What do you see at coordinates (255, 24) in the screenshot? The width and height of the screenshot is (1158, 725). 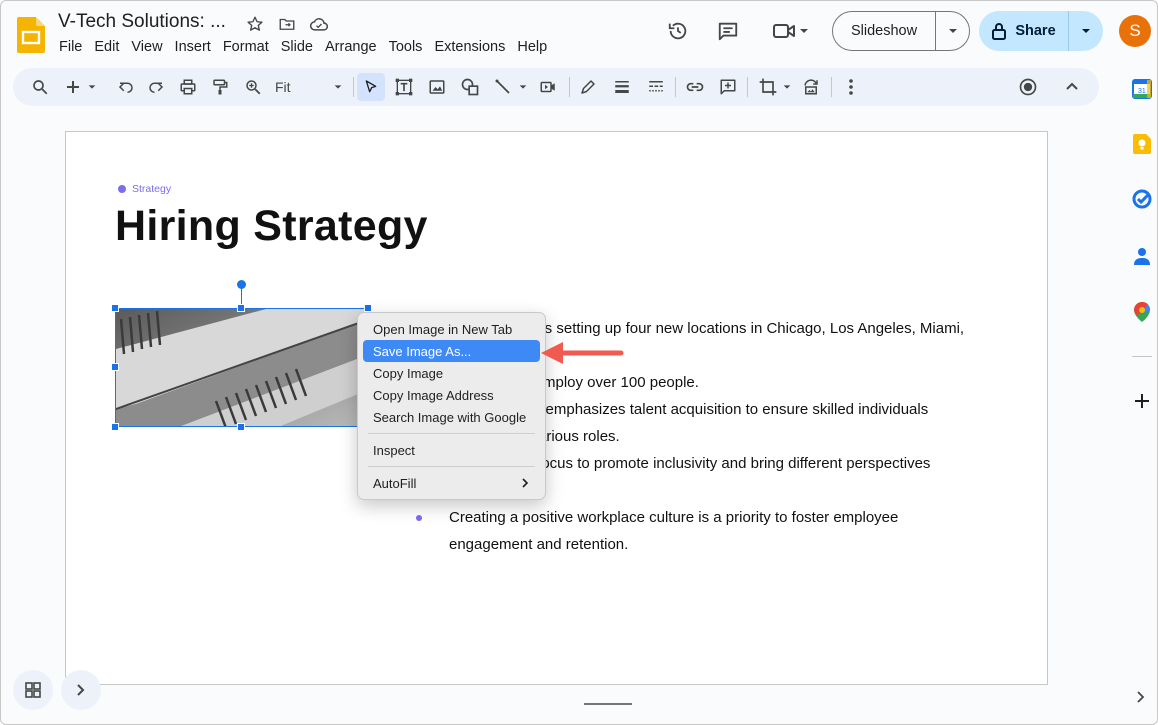 I see `star-icon` at bounding box center [255, 24].